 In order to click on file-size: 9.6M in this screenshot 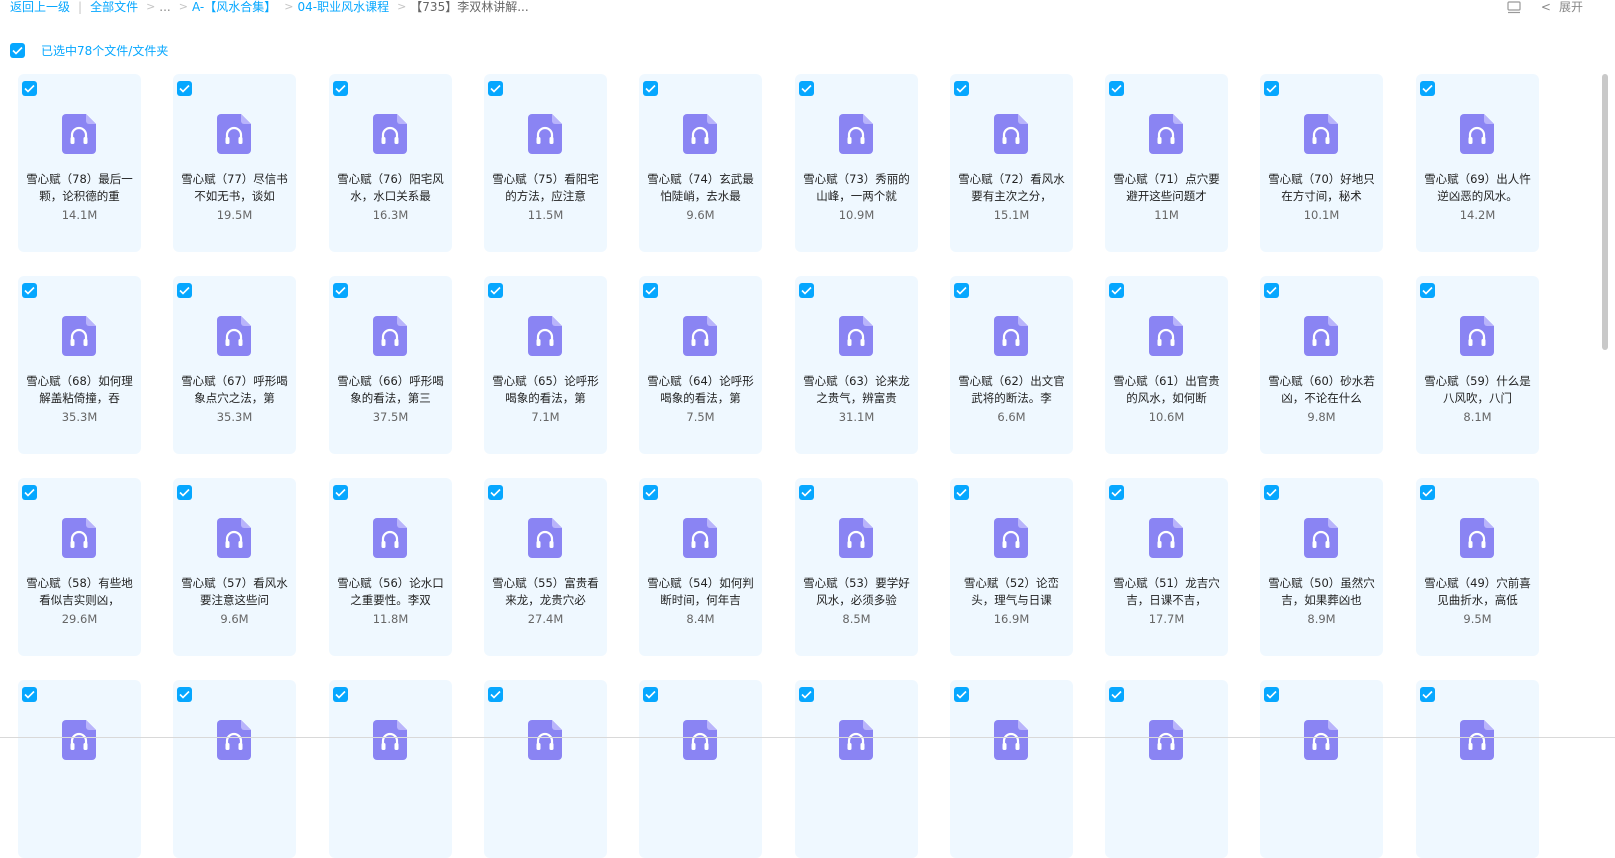, I will do `click(234, 619)`.